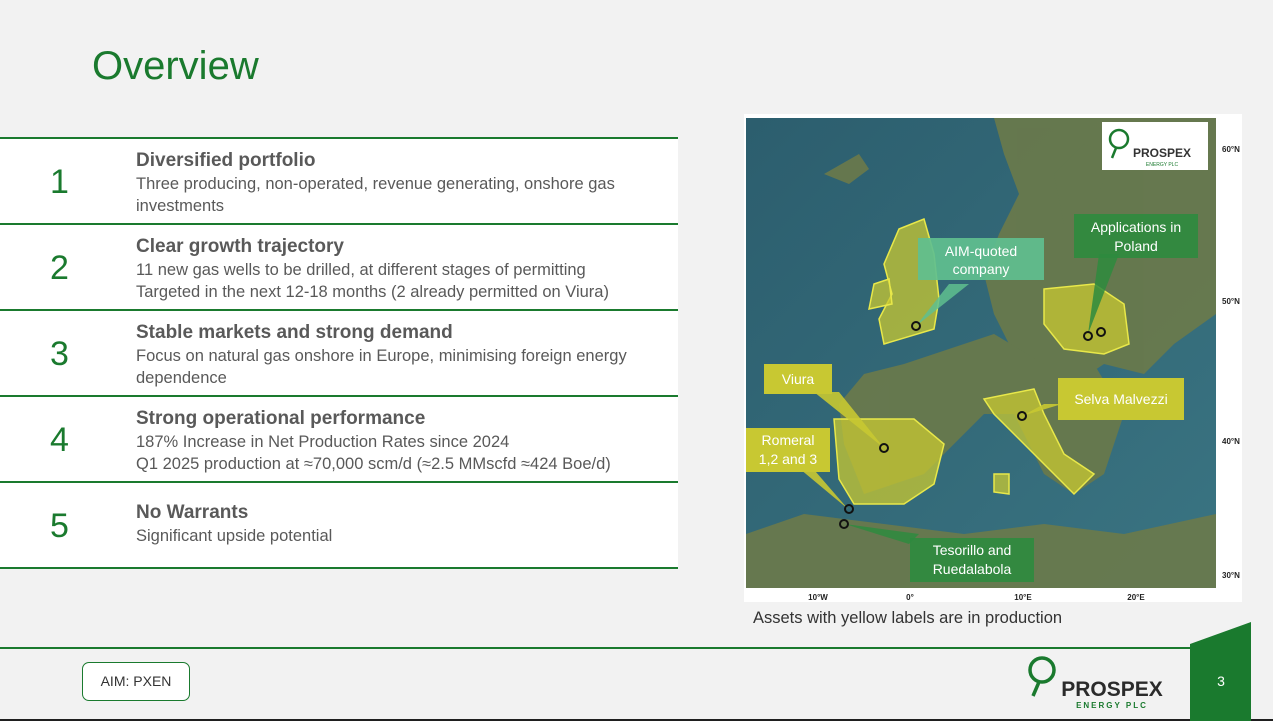 The width and height of the screenshot is (1273, 721). What do you see at coordinates (240, 246) in the screenshot?
I see `item-heading: Clear growth trajectory` at bounding box center [240, 246].